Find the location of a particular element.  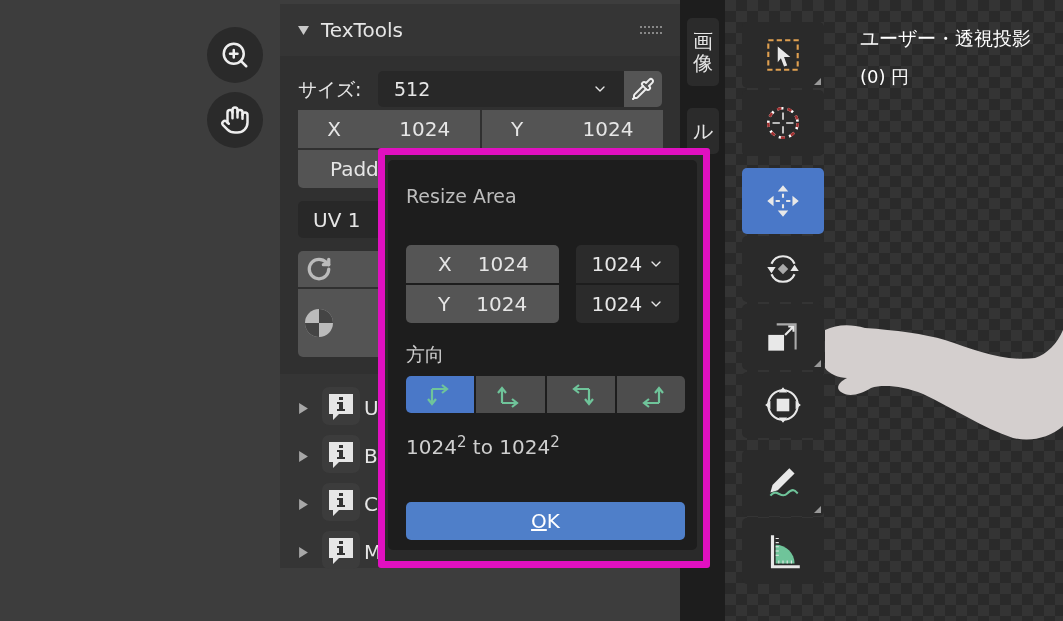

section-title: U is located at coordinates (371, 408).